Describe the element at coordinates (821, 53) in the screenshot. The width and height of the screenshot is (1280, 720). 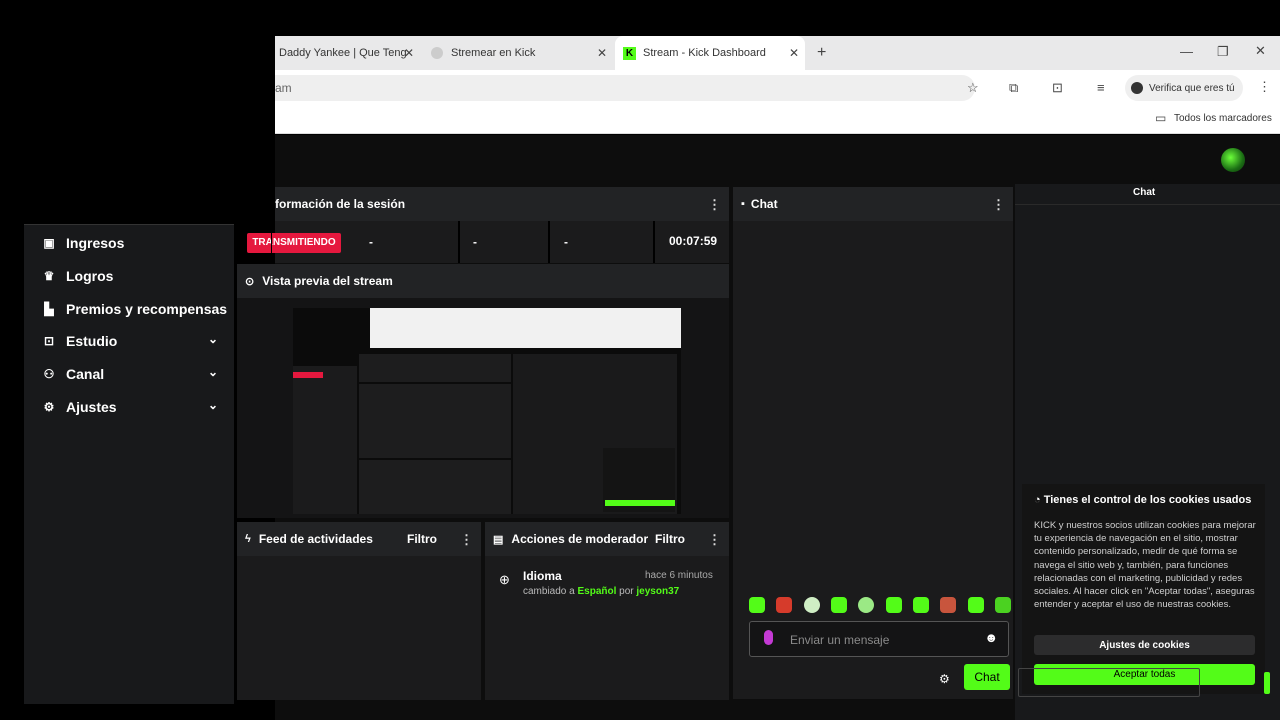
I see `new-tab-icon: +` at that location.